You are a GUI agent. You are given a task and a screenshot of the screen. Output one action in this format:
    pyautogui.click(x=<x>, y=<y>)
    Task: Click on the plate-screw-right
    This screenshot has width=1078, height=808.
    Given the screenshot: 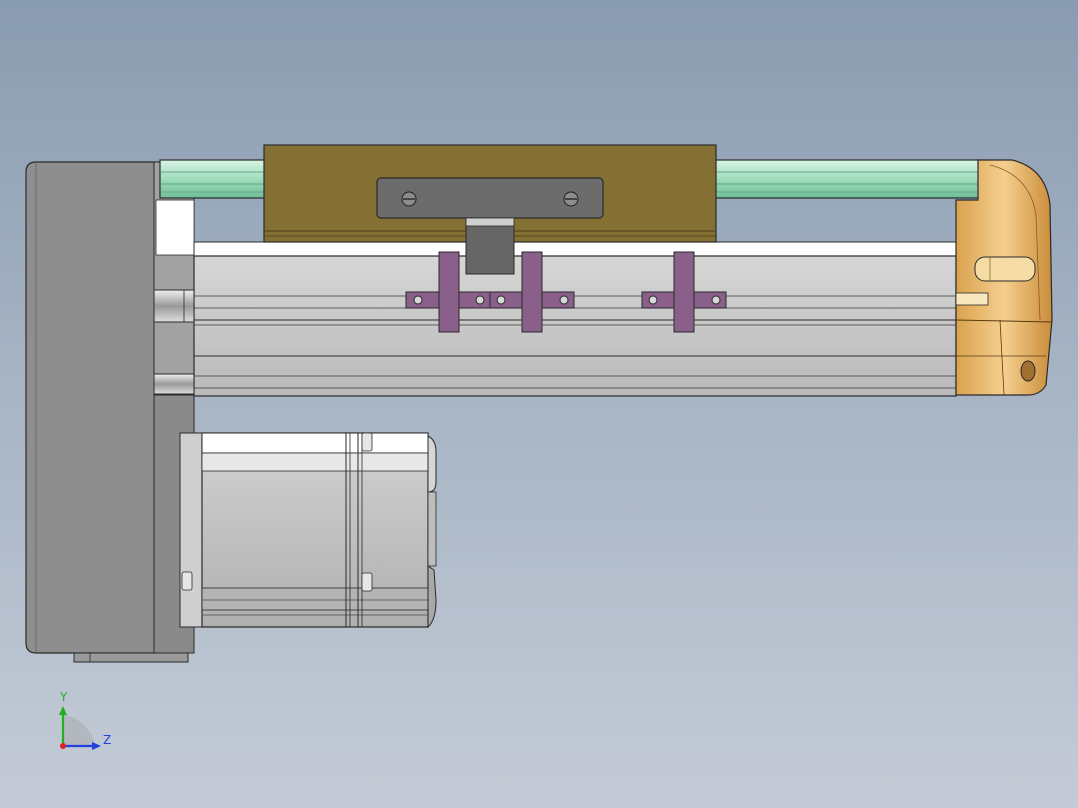 What is the action you would take?
    pyautogui.click(x=571, y=199)
    